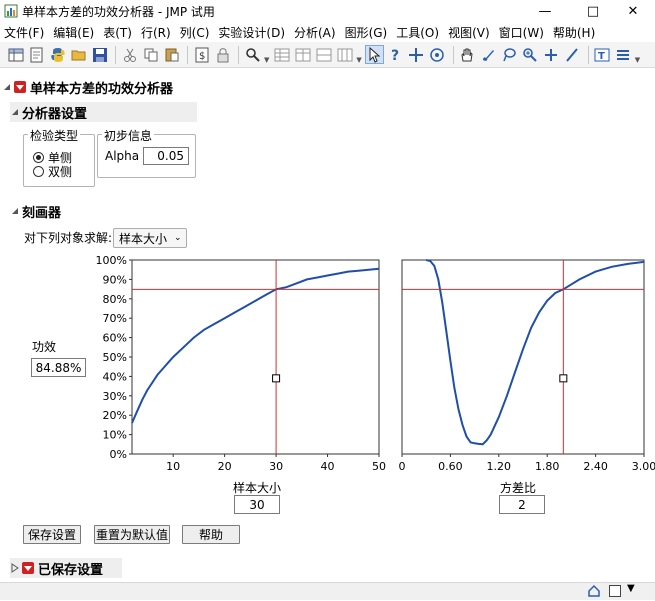 The image size is (655, 601). I want to click on cut-icon, so click(129, 54).